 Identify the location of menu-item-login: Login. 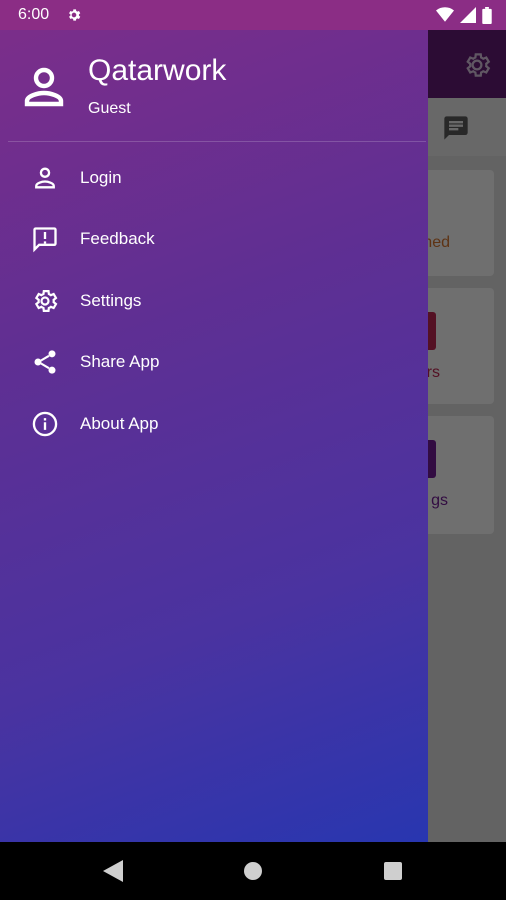
(214, 178).